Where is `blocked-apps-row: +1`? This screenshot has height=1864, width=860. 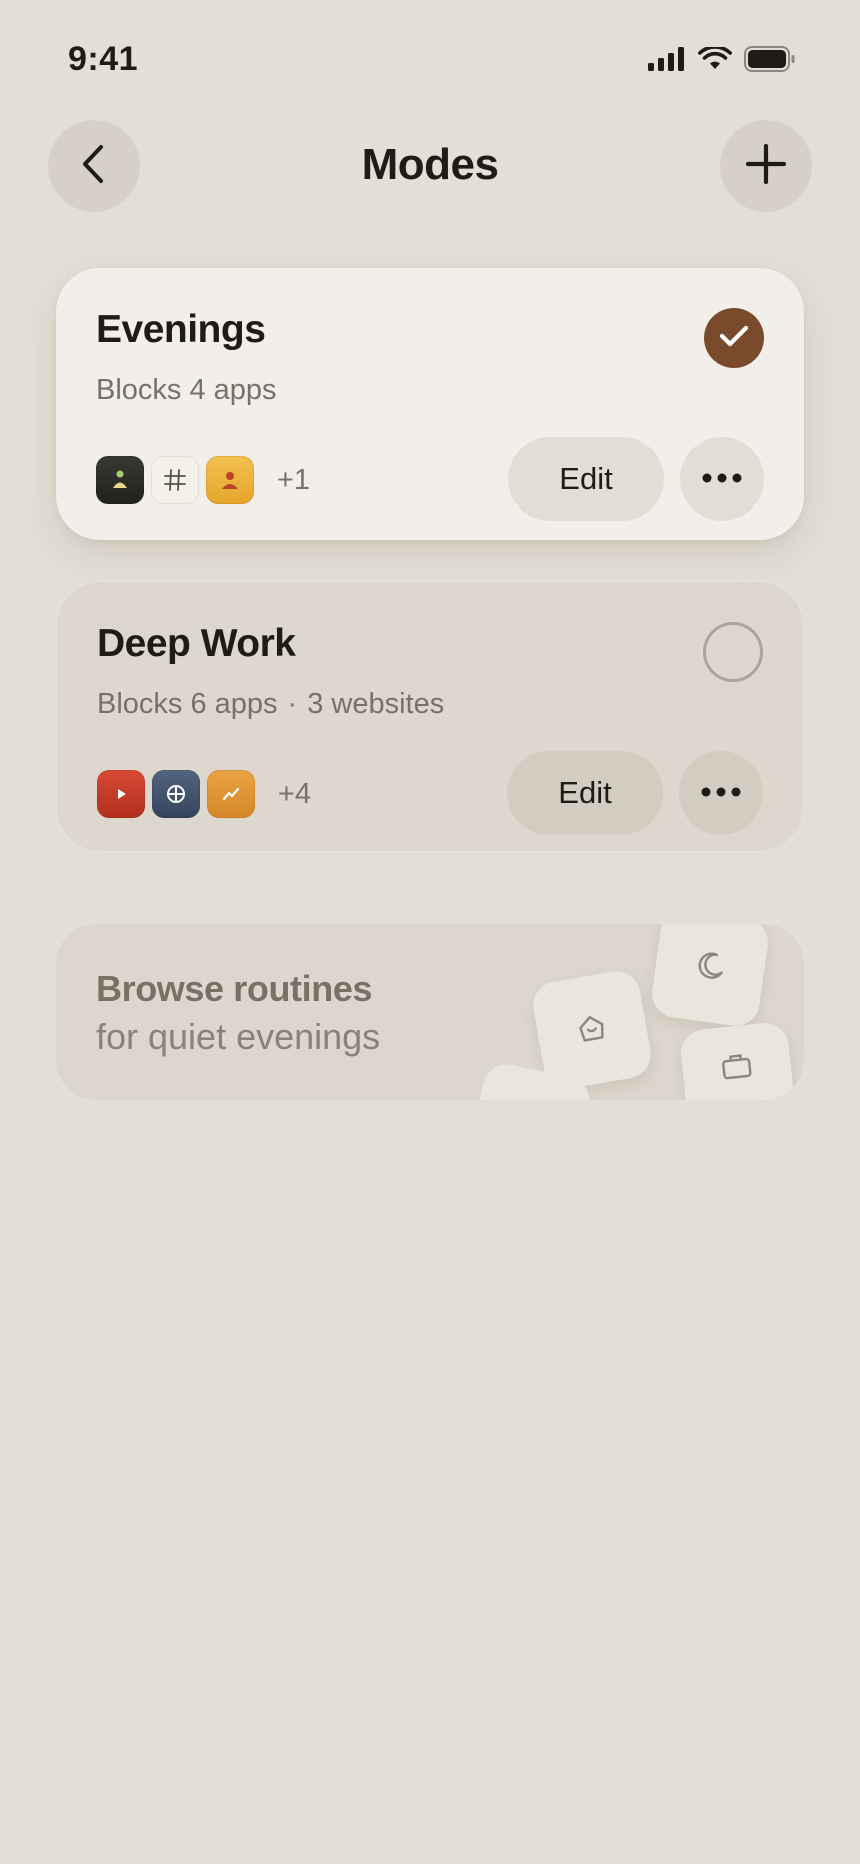 blocked-apps-row: +1 is located at coordinates (203, 480).